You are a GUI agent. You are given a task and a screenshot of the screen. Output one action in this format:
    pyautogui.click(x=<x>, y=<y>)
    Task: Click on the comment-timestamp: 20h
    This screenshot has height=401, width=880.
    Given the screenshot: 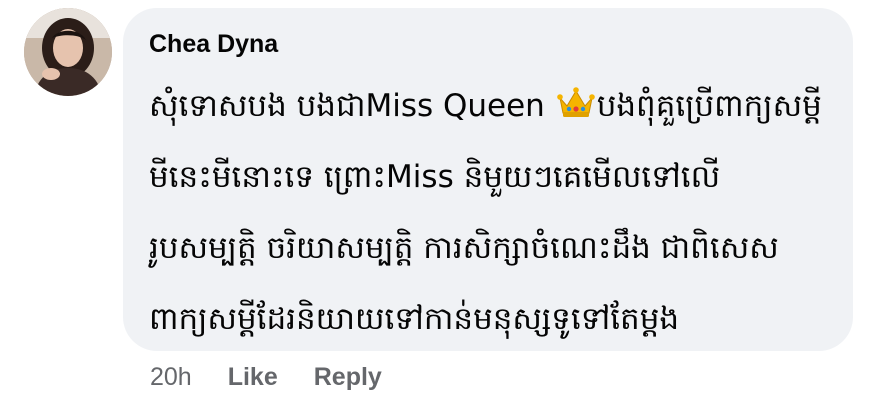 What is the action you would take?
    pyautogui.click(x=171, y=377)
    